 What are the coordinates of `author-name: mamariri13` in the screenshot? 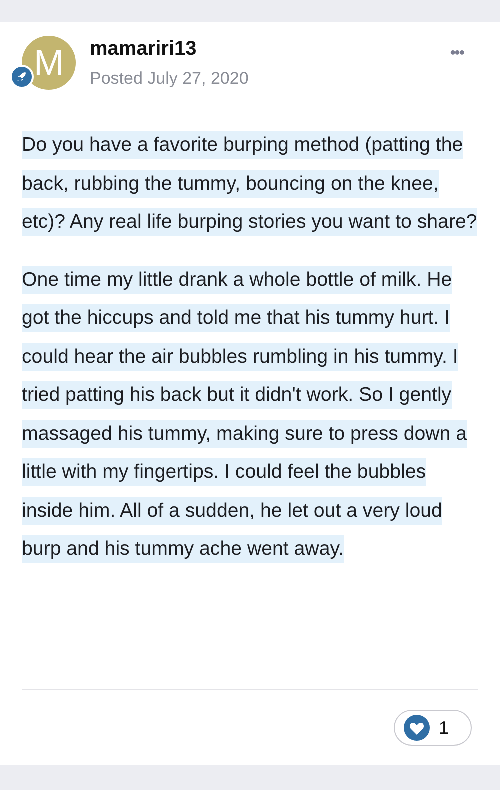 It's located at (169, 49).